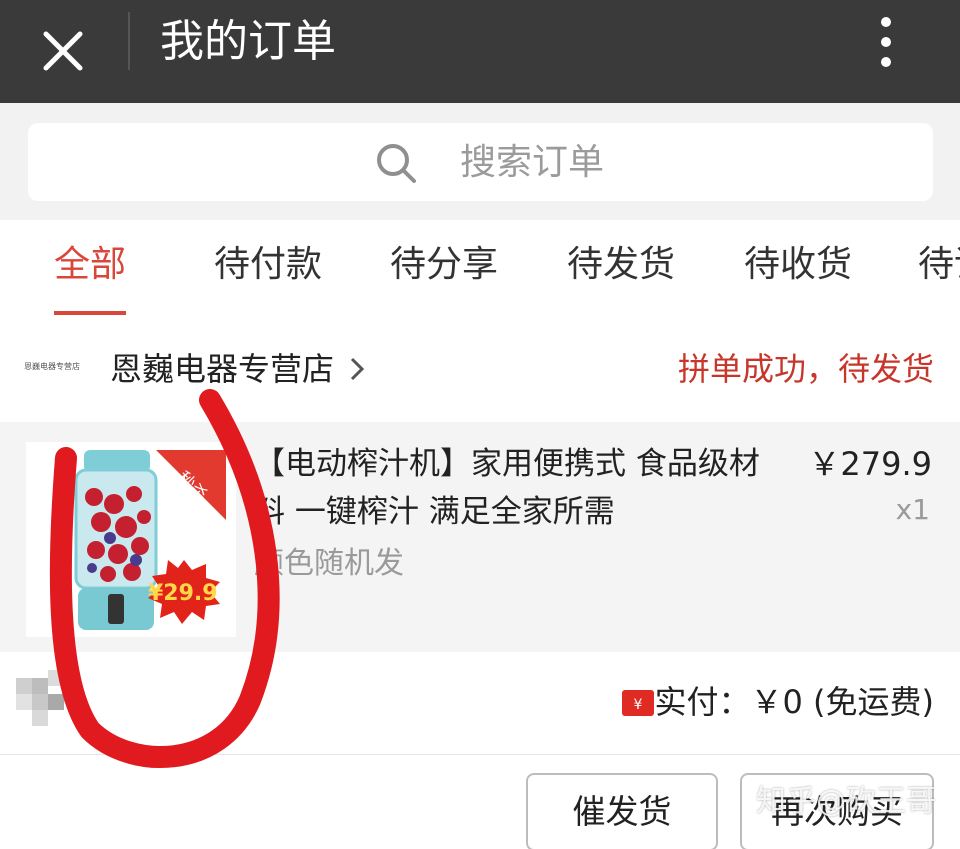  I want to click on payment-voucher-icon: ¥, so click(638, 703).